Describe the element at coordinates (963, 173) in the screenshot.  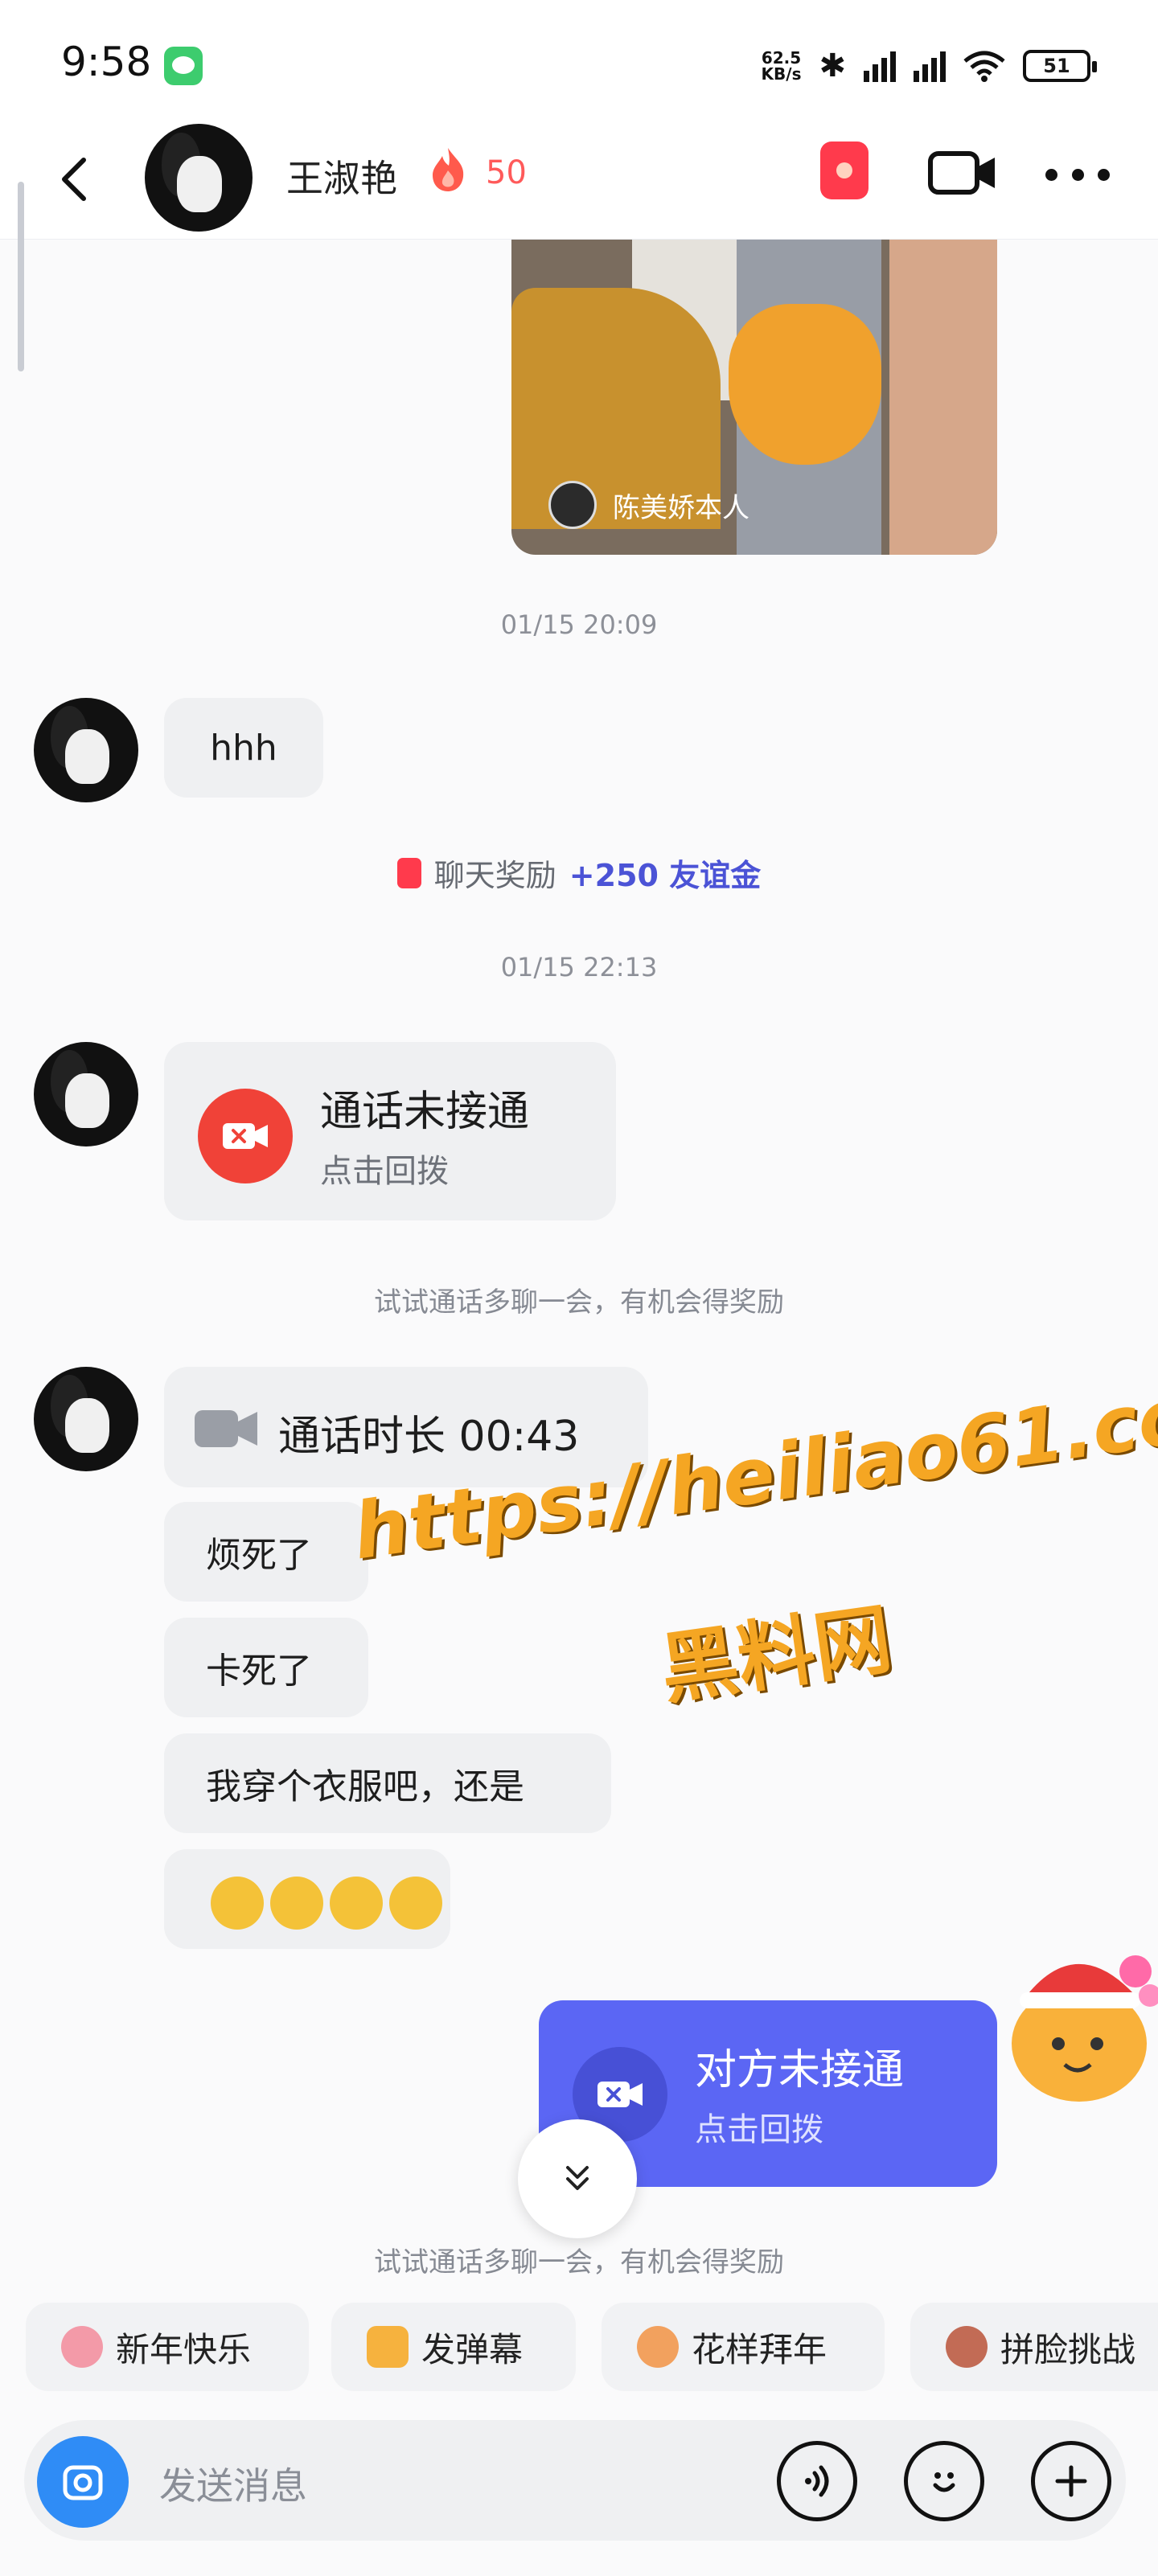
I see `video-call-icon` at that location.